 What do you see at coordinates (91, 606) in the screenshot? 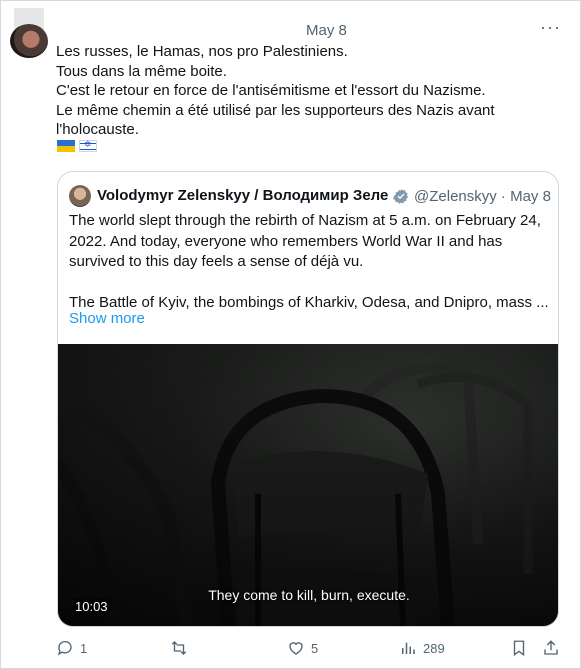
I see `video-duration: 10:03` at bounding box center [91, 606].